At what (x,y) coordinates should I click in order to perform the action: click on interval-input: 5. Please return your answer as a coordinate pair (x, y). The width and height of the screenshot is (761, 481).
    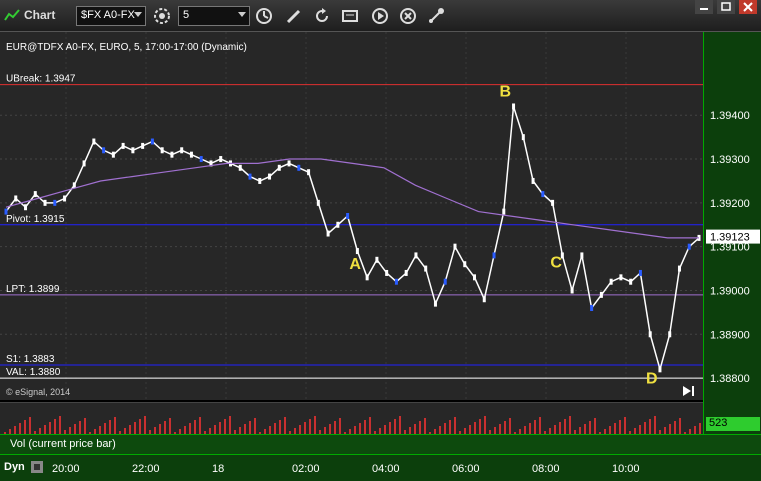
    Looking at the image, I should click on (214, 16).